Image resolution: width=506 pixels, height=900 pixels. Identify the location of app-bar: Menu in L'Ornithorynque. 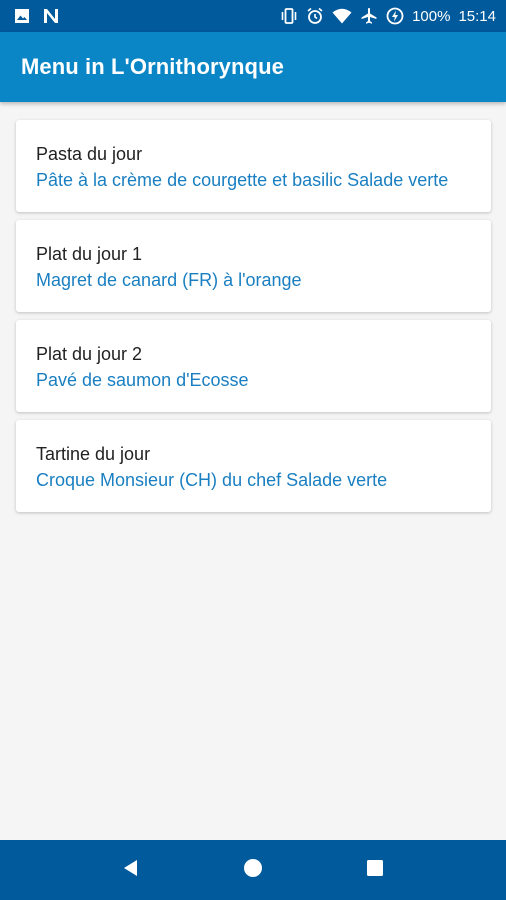
(253, 67).